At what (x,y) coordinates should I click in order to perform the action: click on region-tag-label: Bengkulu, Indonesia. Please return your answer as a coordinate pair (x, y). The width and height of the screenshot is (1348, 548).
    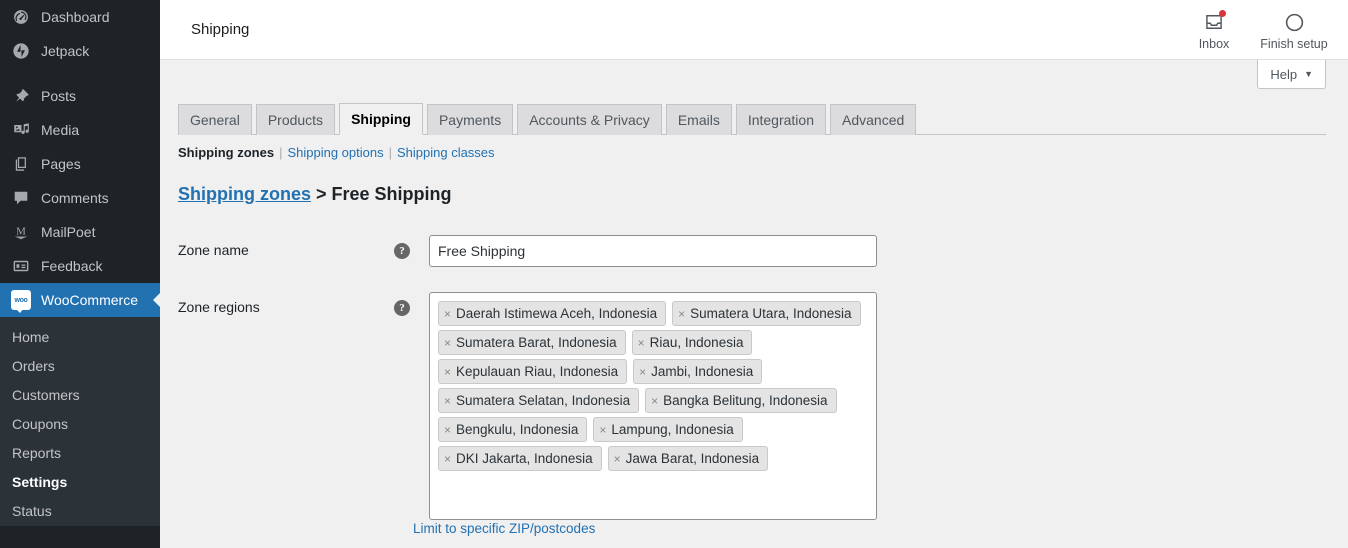
    Looking at the image, I should click on (517, 429).